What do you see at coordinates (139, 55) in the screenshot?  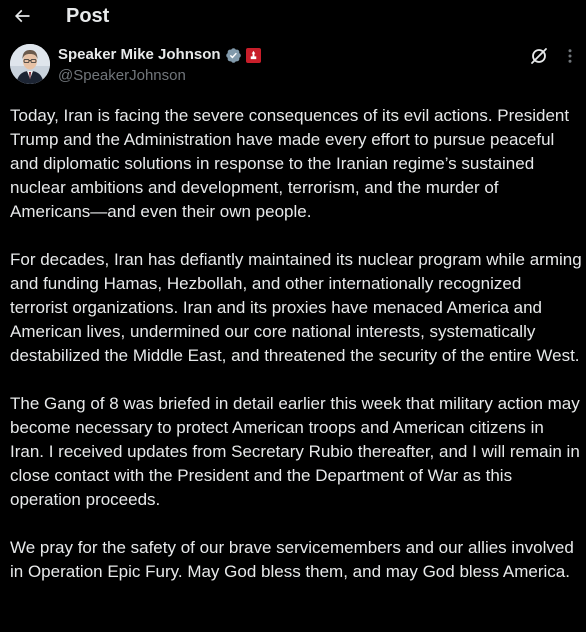 I see `display-name: Speaker Mike Johnson` at bounding box center [139, 55].